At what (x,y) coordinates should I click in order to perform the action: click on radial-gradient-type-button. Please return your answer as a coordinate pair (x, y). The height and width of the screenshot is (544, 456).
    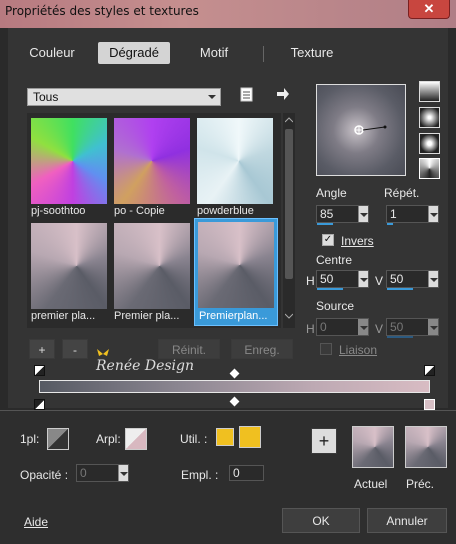
    Looking at the image, I should click on (429, 143).